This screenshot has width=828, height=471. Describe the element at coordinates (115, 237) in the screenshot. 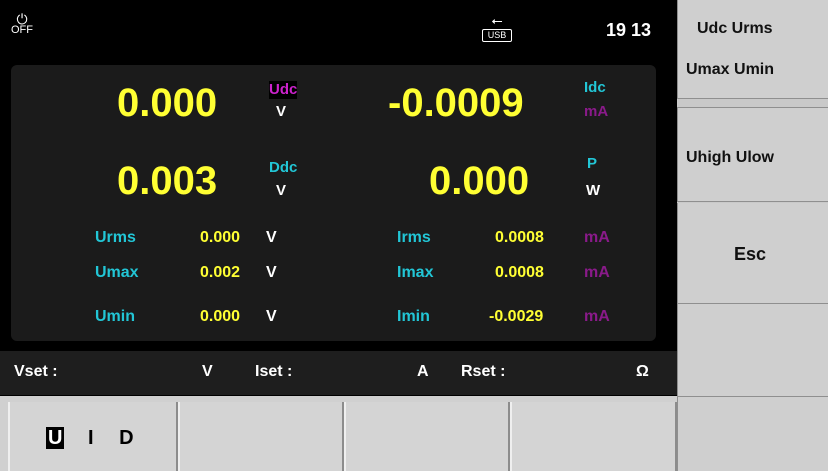

I see `urms-label: Urms` at that location.